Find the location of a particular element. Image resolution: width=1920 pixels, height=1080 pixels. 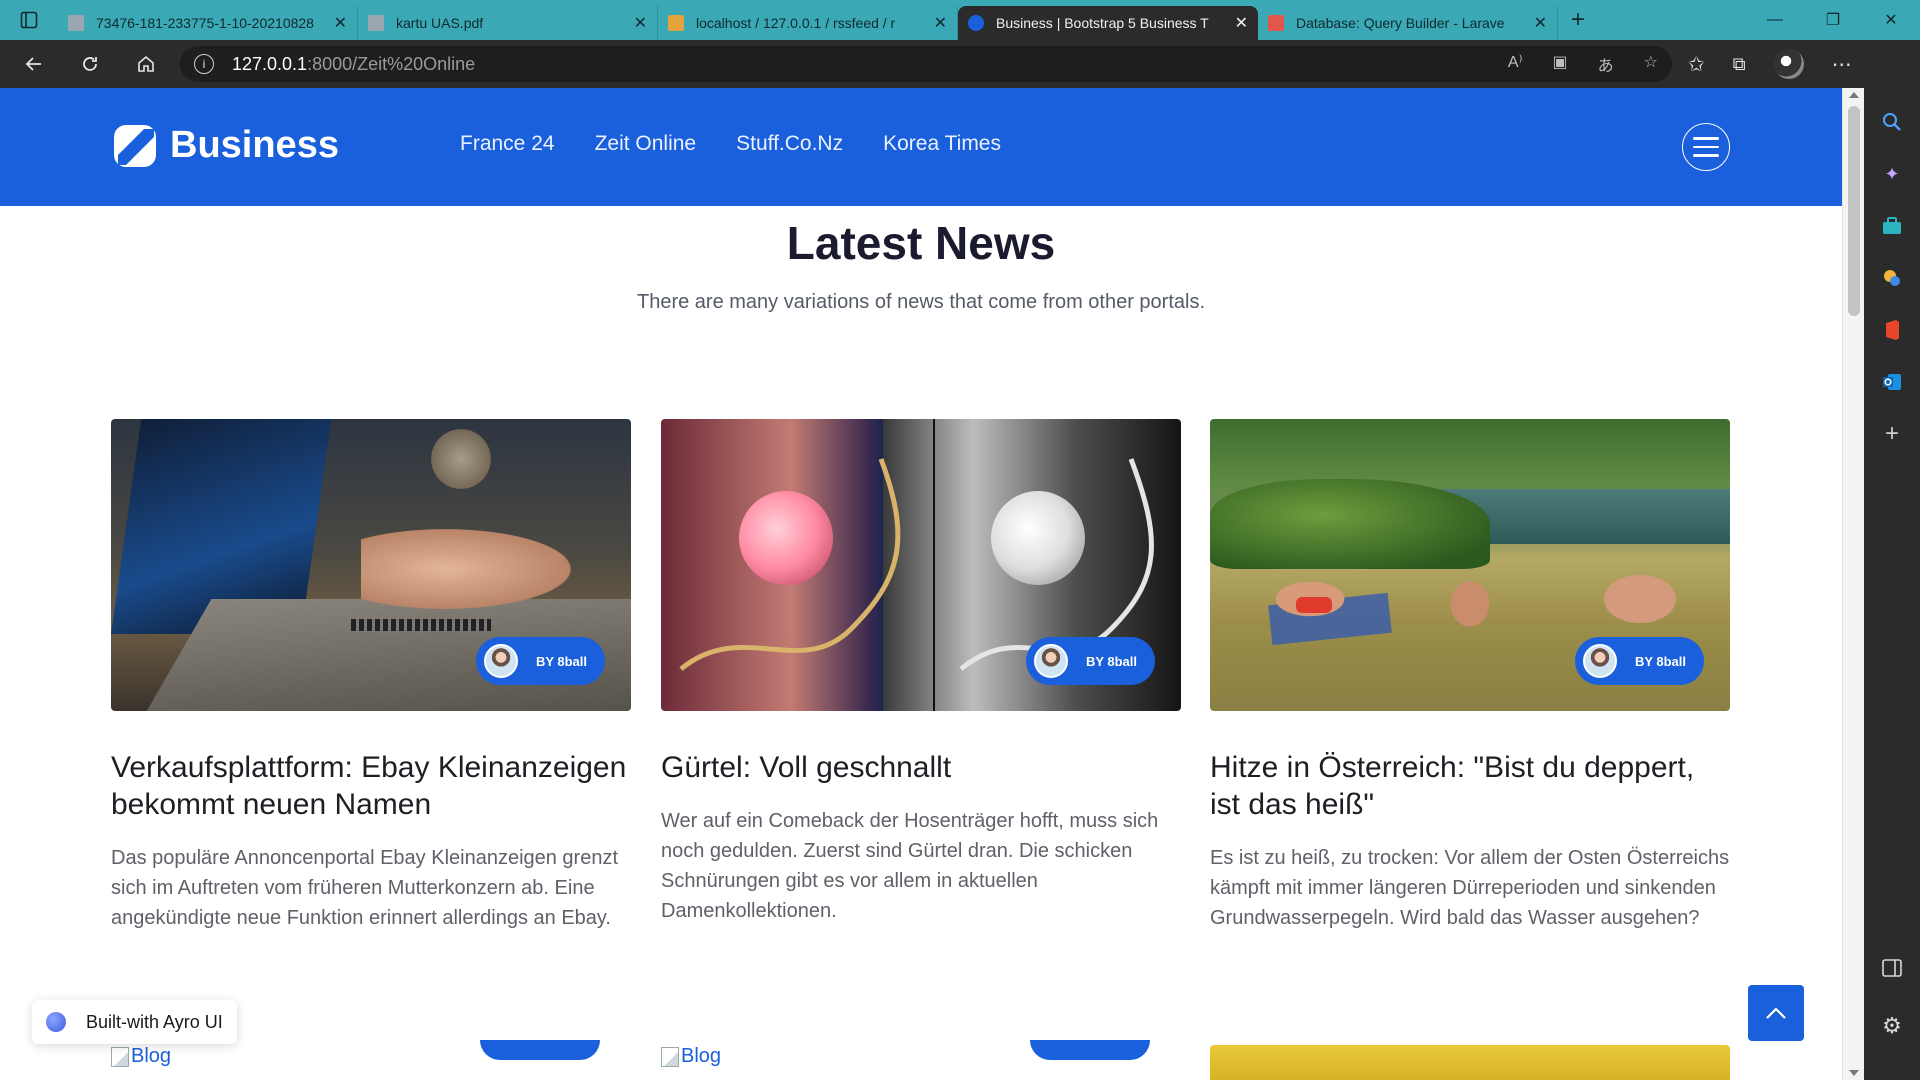

immersive-reader-icon: ▣ is located at coordinates (1560, 64).